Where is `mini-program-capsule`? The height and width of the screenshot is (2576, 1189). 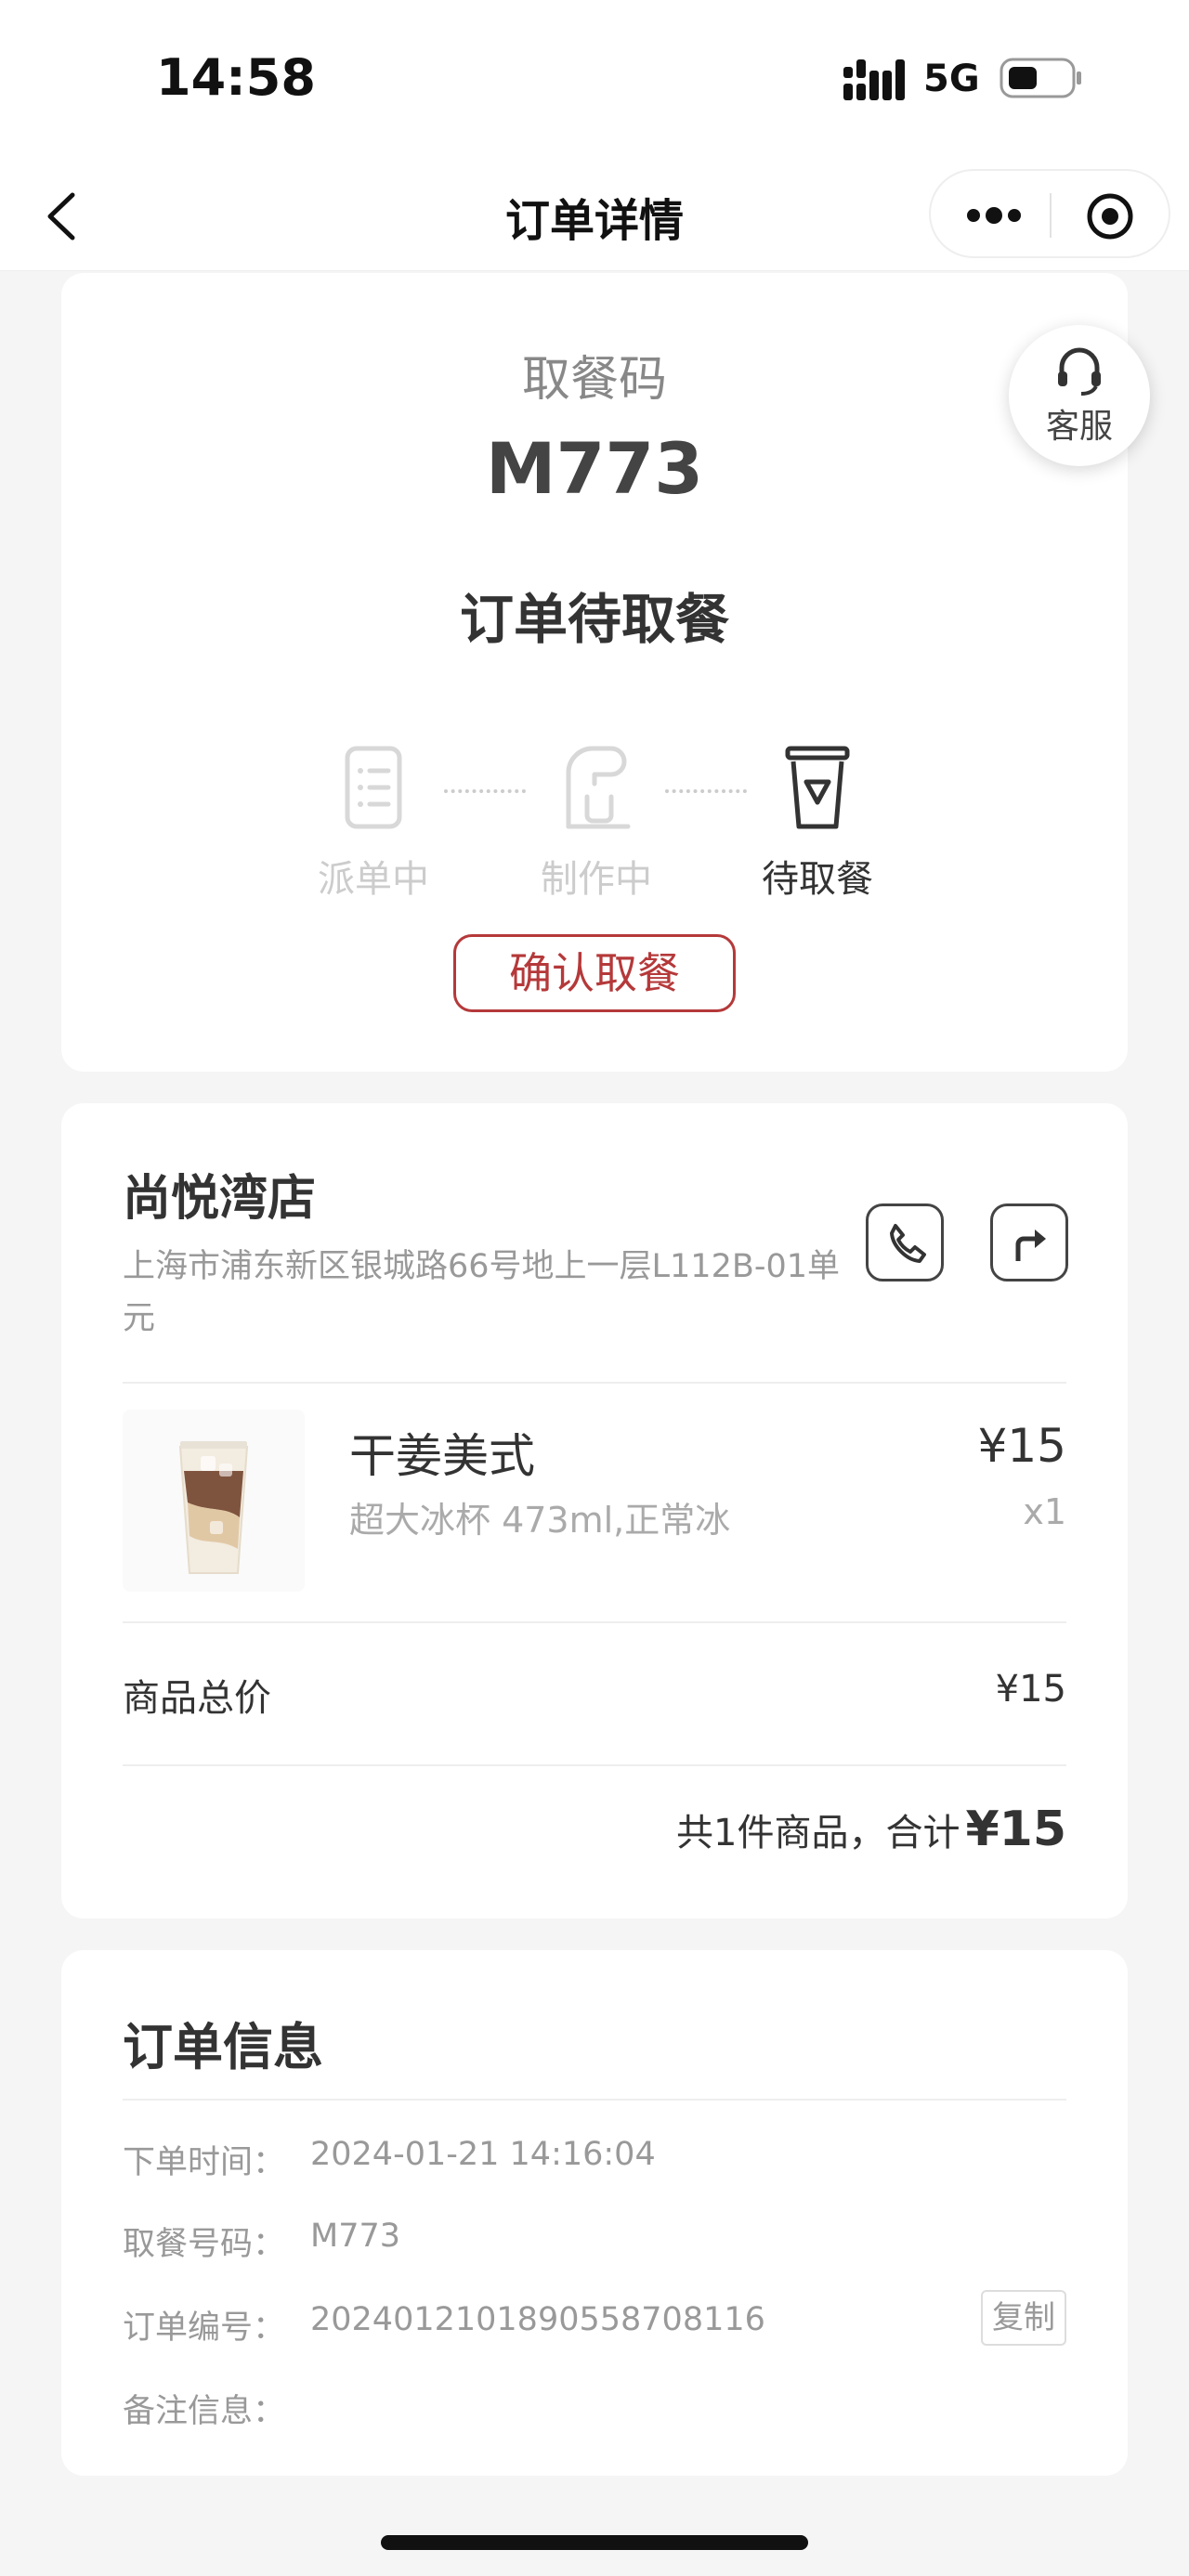 mini-program-capsule is located at coordinates (1049, 213).